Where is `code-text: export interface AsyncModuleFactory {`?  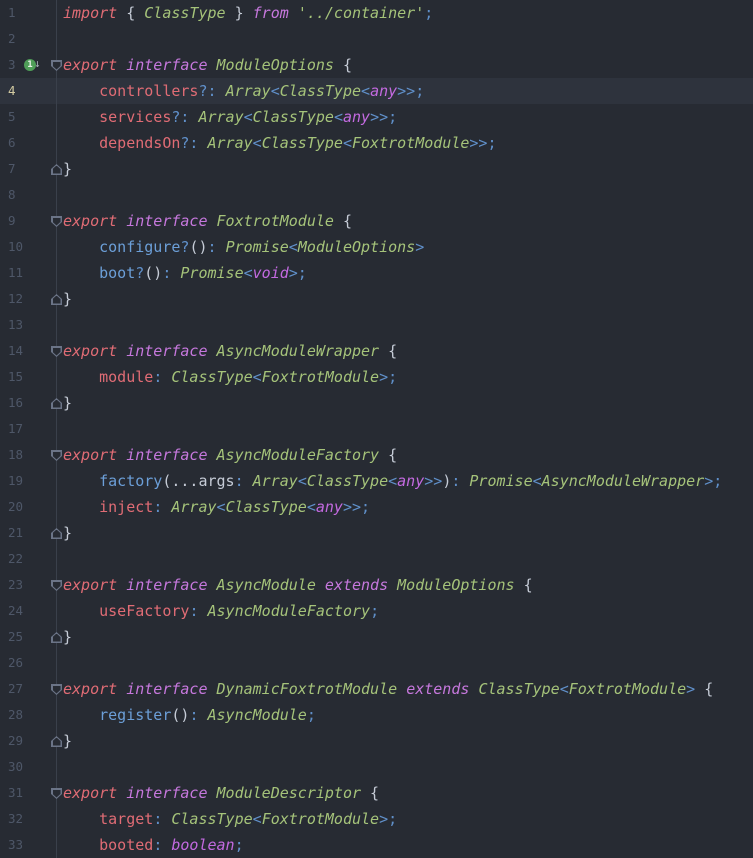
code-text: export interface AsyncModuleFactory { is located at coordinates (230, 455).